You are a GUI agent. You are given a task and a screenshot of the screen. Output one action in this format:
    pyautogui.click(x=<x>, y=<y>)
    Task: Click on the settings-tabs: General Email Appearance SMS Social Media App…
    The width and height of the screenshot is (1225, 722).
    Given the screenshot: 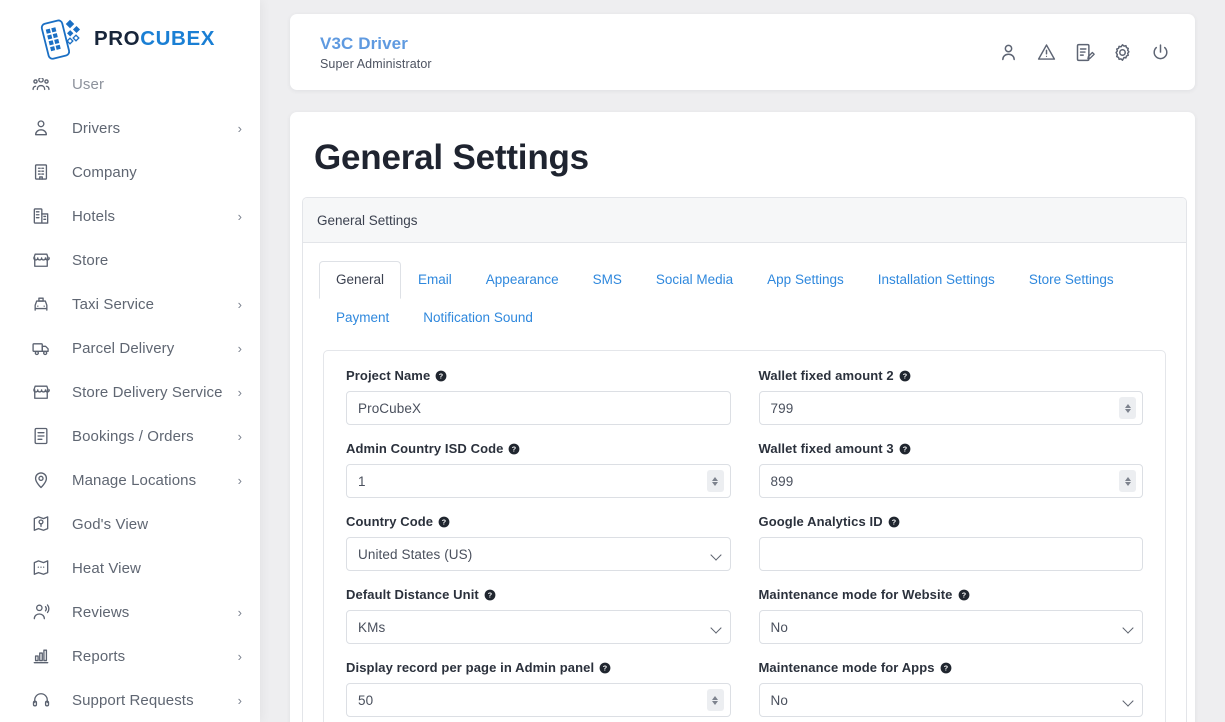 What is the action you would take?
    pyautogui.click(x=744, y=298)
    